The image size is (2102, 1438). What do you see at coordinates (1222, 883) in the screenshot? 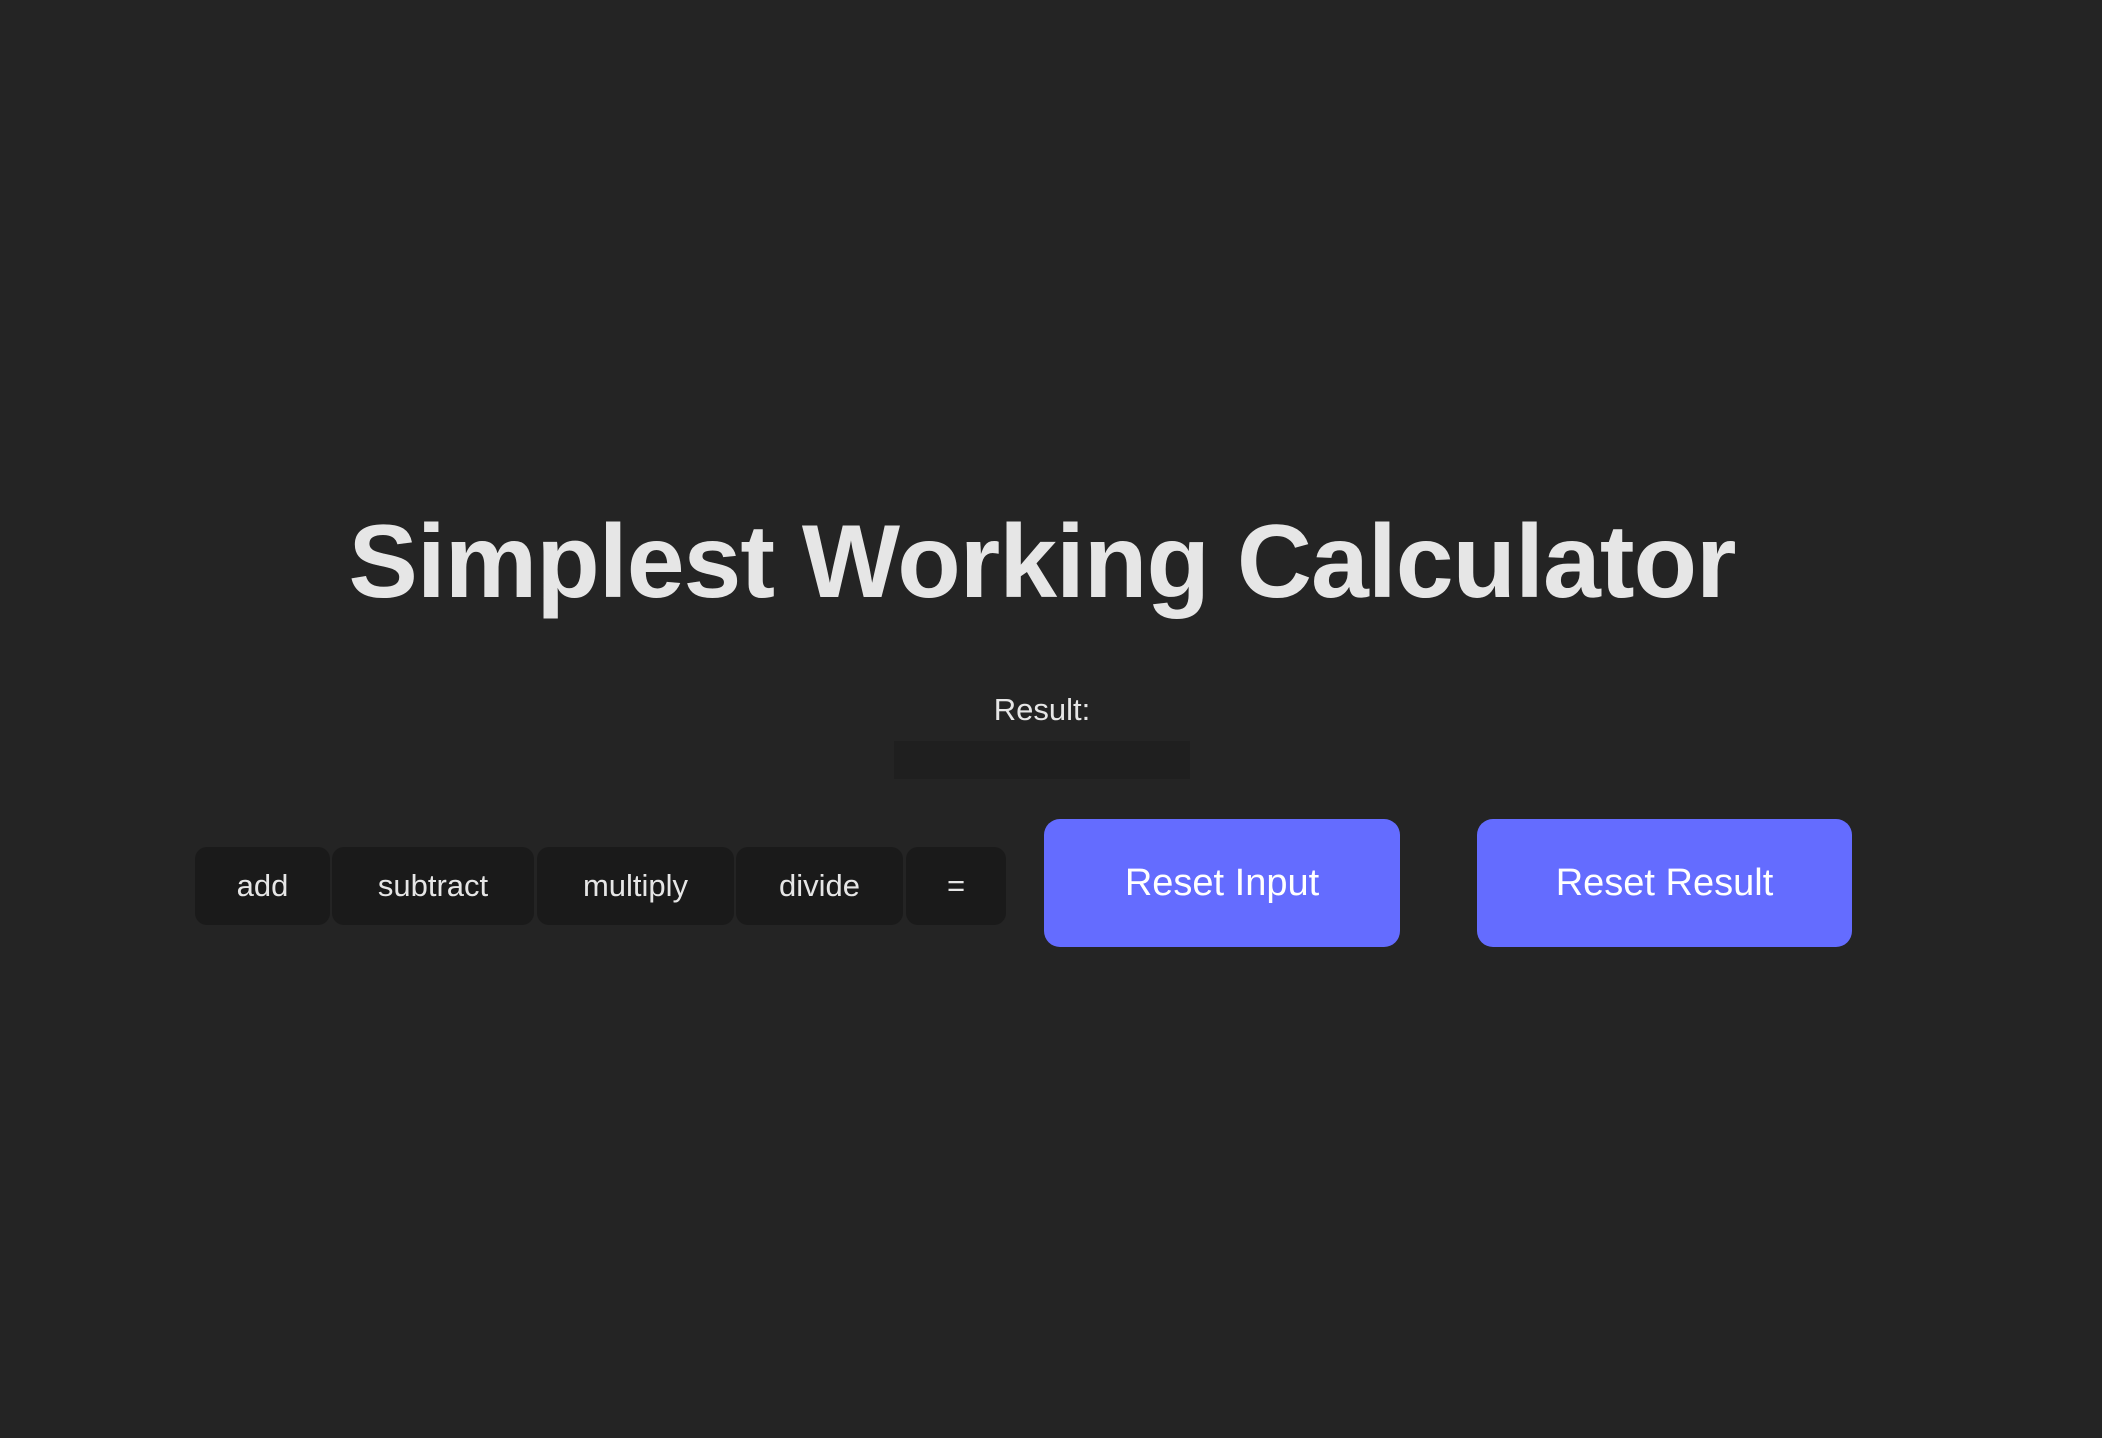
I see `reset-input-button: Reset Input` at bounding box center [1222, 883].